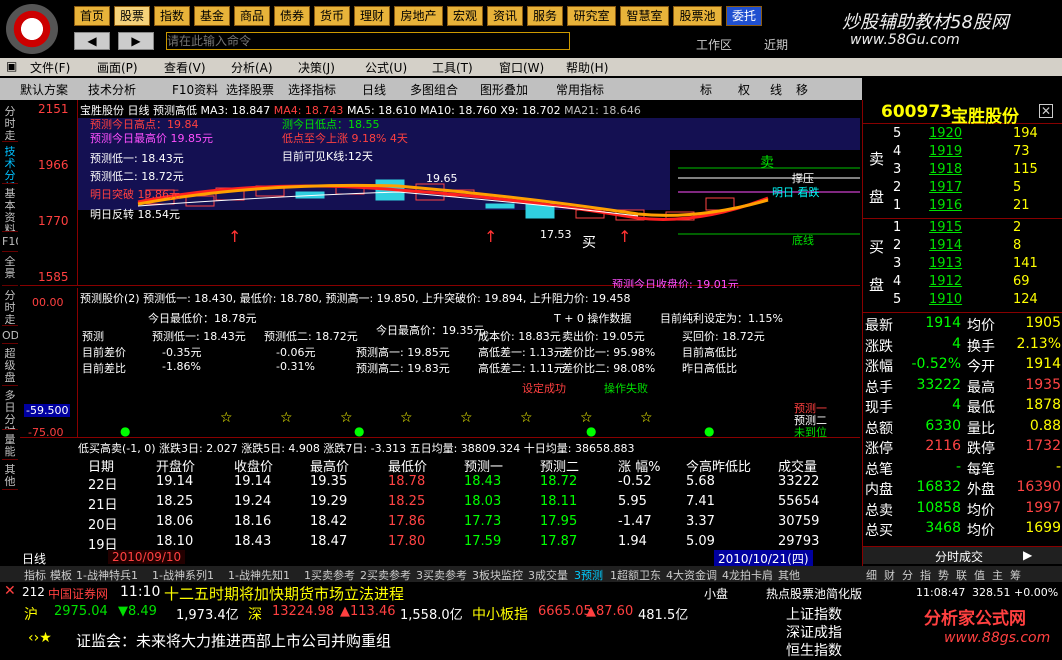  Describe the element at coordinates (35, 575) in the screenshot. I see `formula-tab: 指标` at that location.